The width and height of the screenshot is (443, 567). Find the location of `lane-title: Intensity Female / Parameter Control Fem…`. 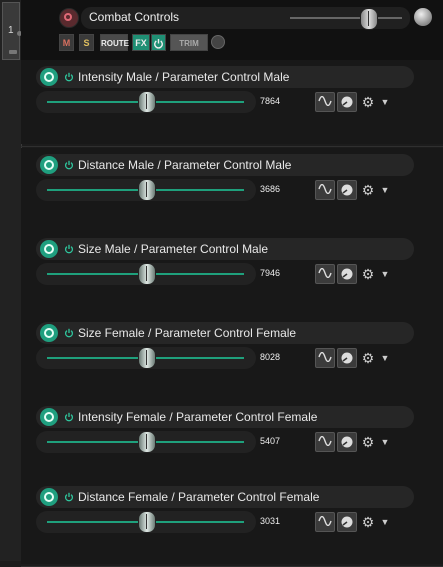

lane-title: Intensity Female / Parameter Control Fem… is located at coordinates (198, 417).